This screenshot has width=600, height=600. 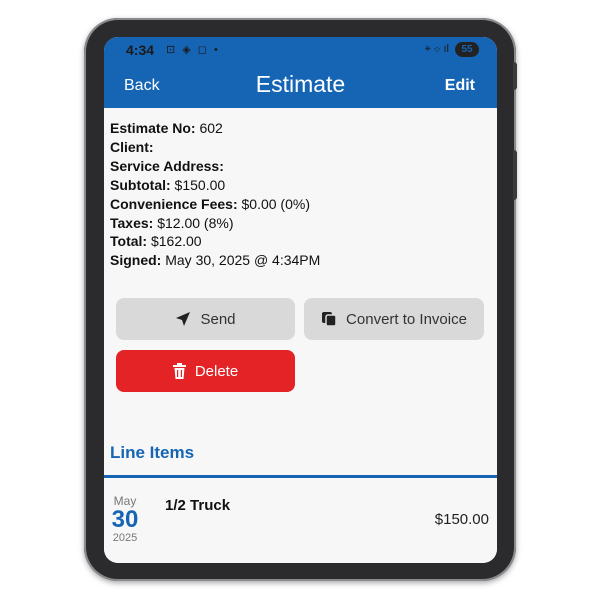 I want to click on signed-value: May 30, 2025 @ 4:34PM, so click(x=243, y=260).